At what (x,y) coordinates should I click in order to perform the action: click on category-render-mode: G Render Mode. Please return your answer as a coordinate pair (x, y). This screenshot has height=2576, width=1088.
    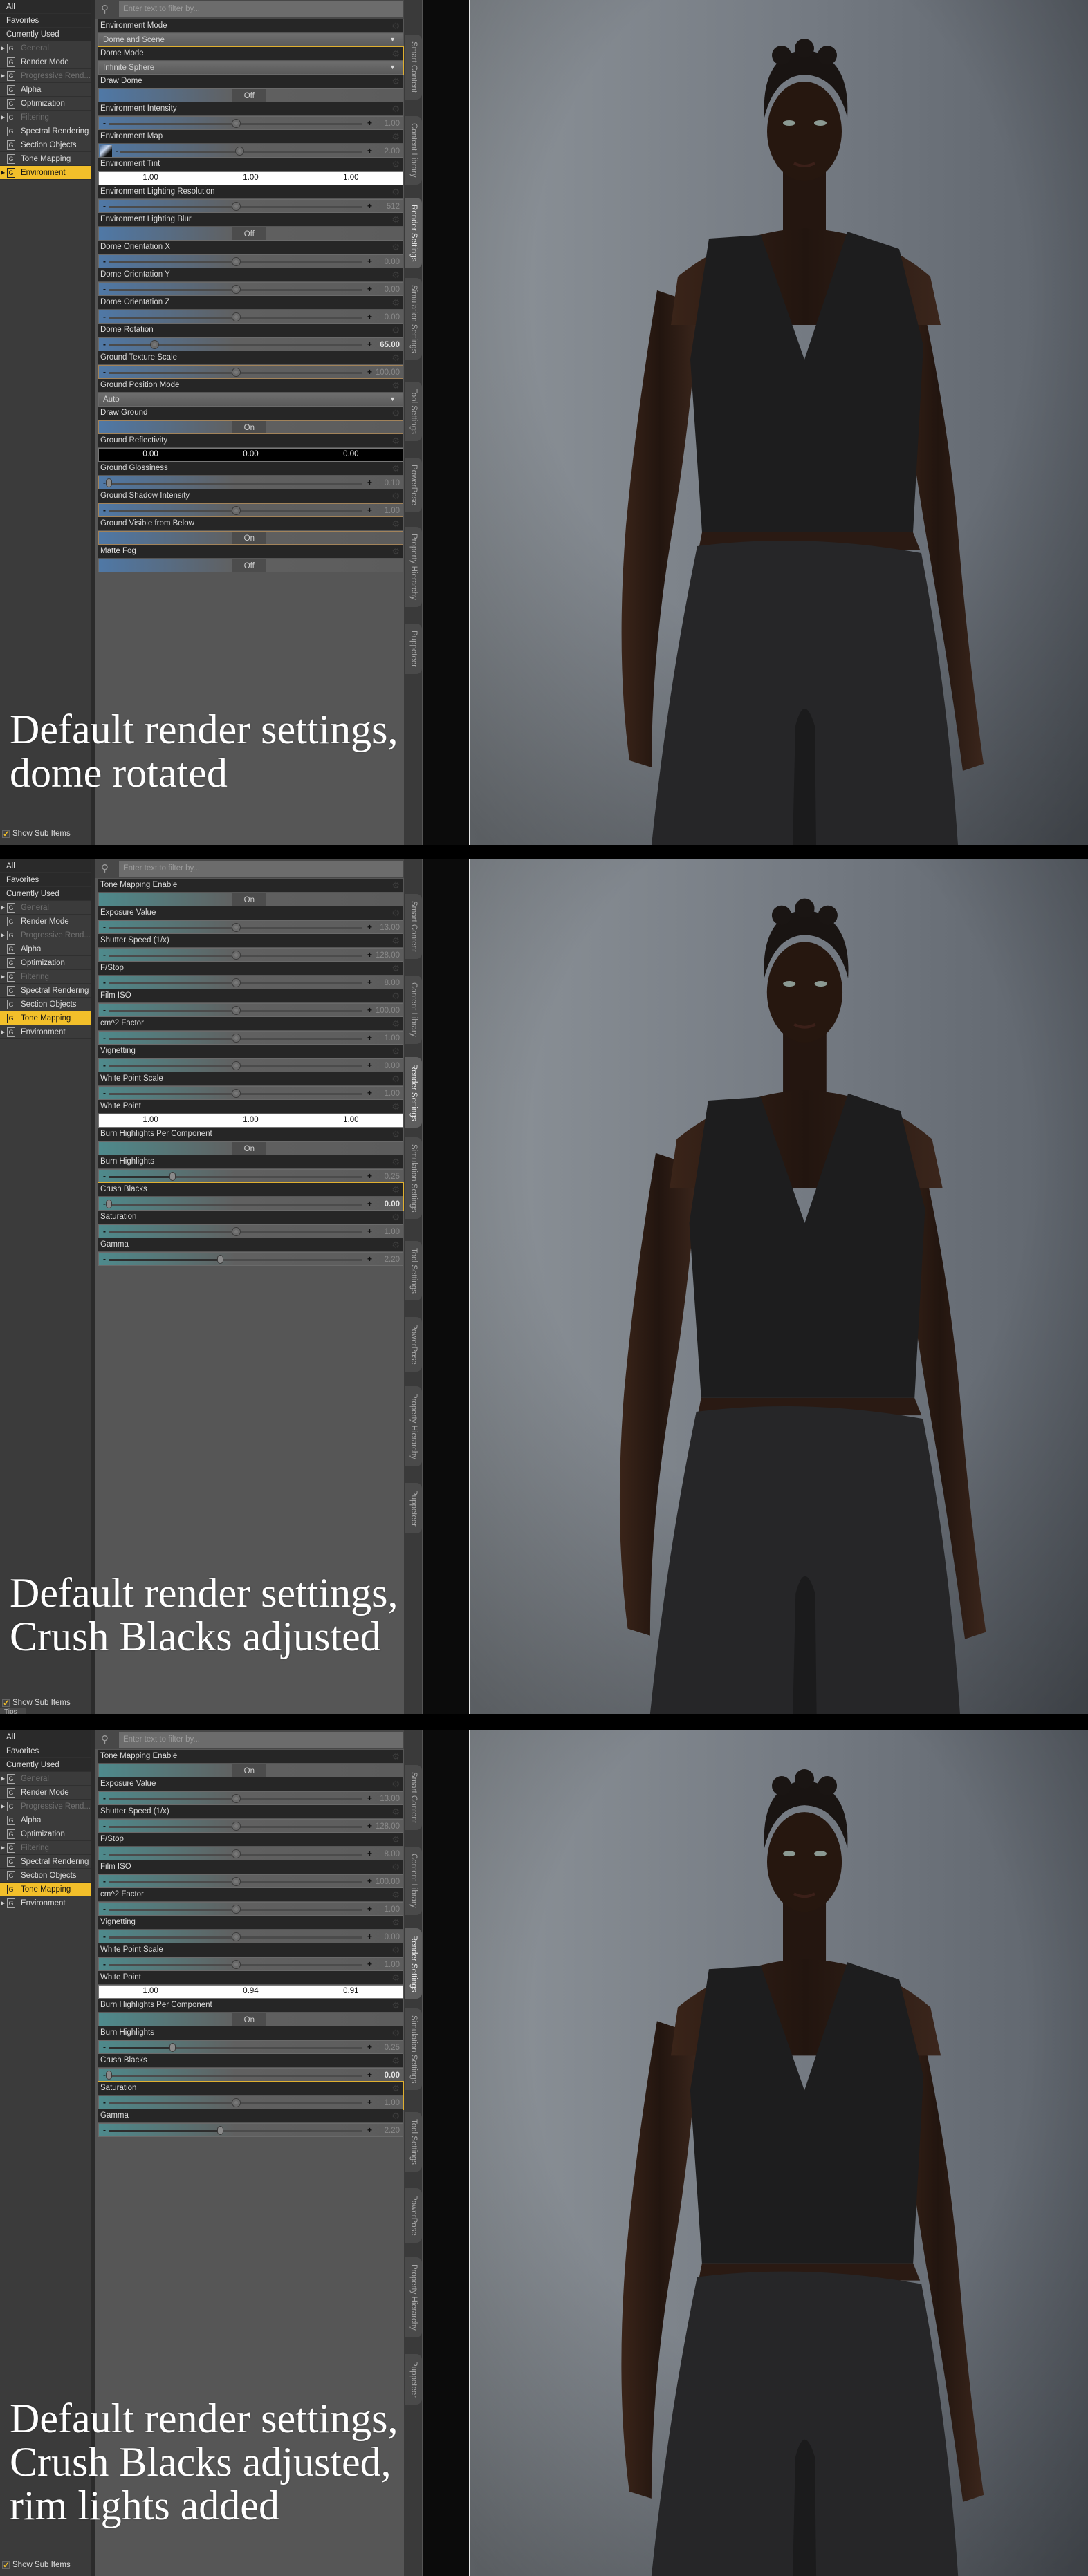
    Looking at the image, I should click on (46, 62).